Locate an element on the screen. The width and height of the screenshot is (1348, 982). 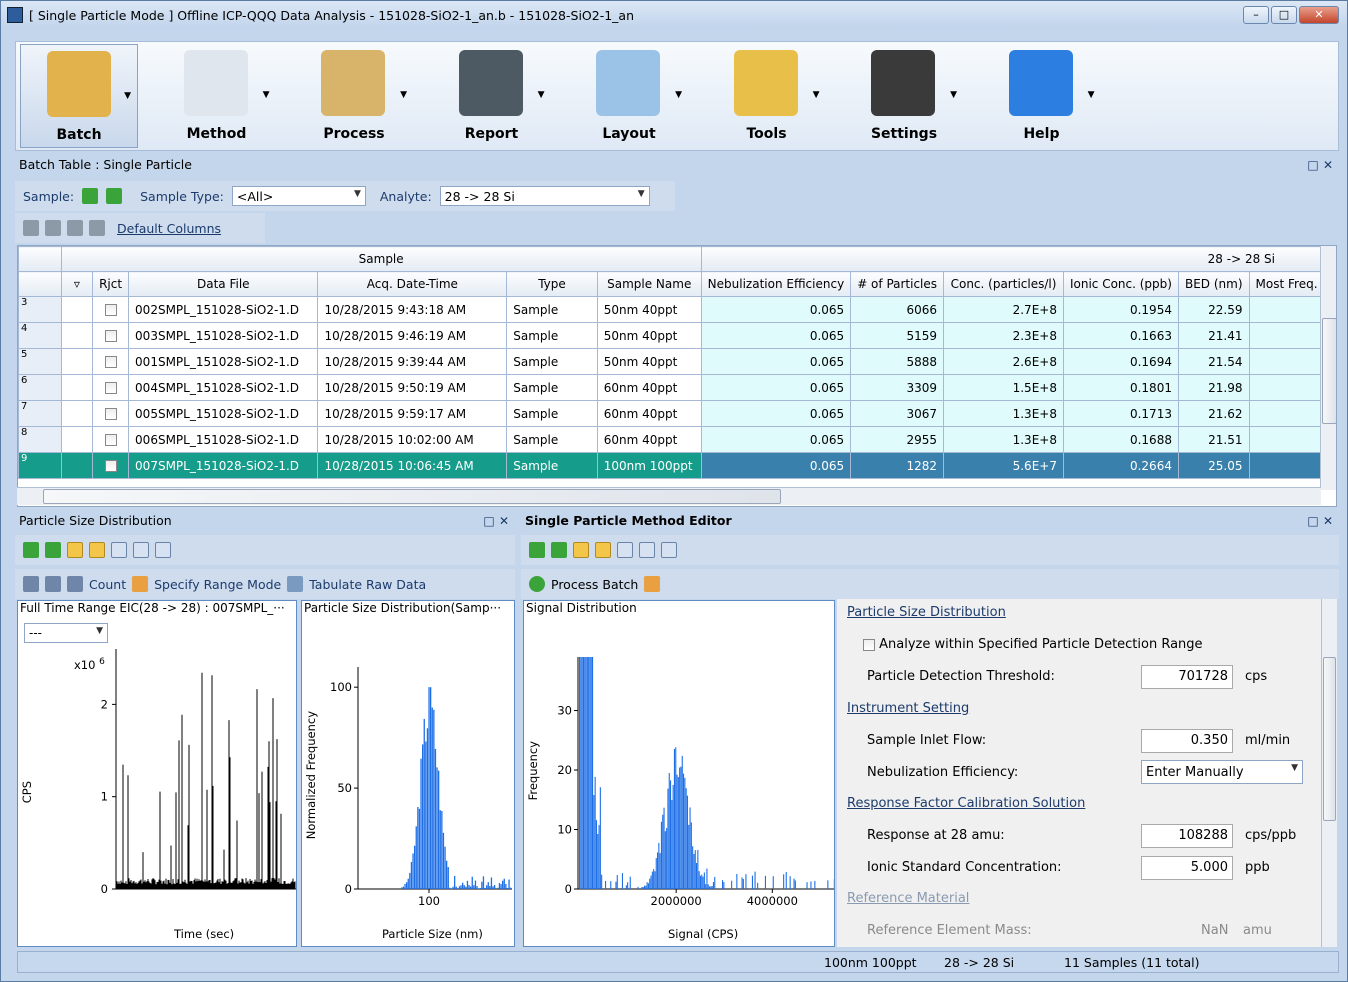
ribbon-tools-button: Tools ▼ is located at coordinates (767, 96).